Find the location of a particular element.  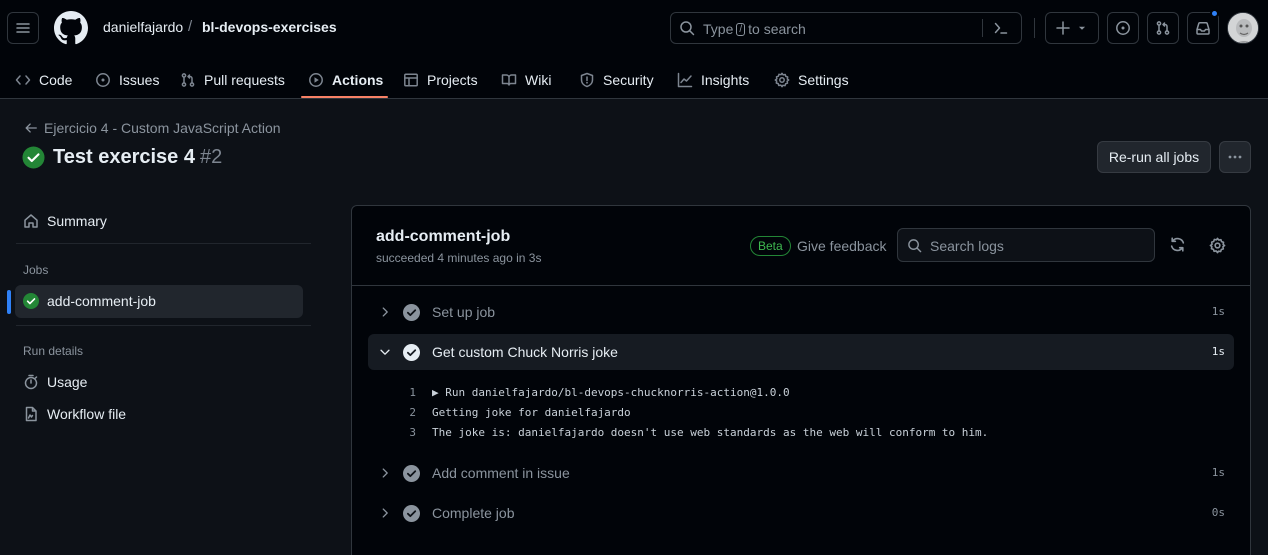

tab-wiki: Wiki is located at coordinates (526, 79).